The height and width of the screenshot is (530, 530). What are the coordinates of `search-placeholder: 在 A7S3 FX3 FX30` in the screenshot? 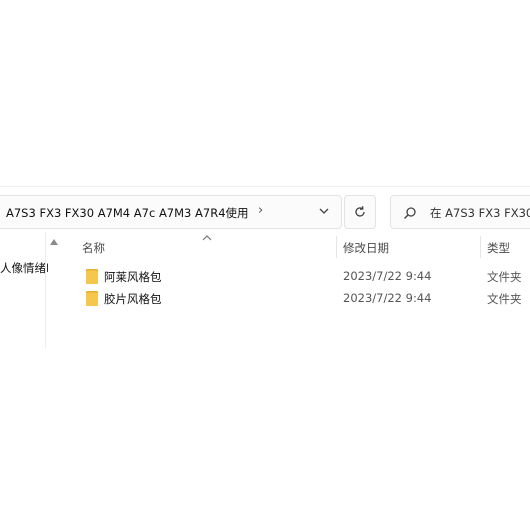 It's located at (480, 213).